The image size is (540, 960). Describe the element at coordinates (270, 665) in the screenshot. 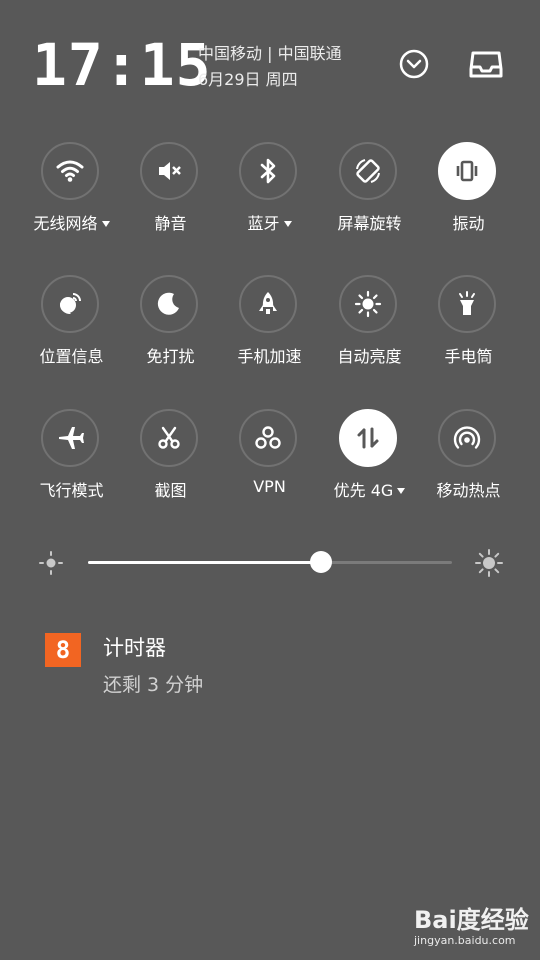

I see `timer-notification: 8 计时器 还剩 3 分钟` at that location.